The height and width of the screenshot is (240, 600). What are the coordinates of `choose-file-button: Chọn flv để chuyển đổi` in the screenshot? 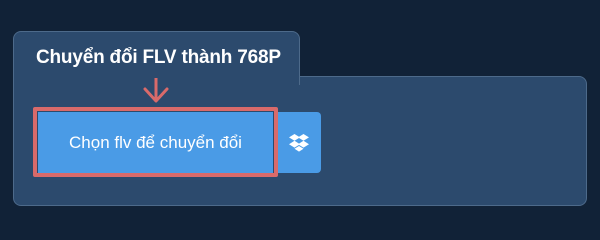 It's located at (155, 142).